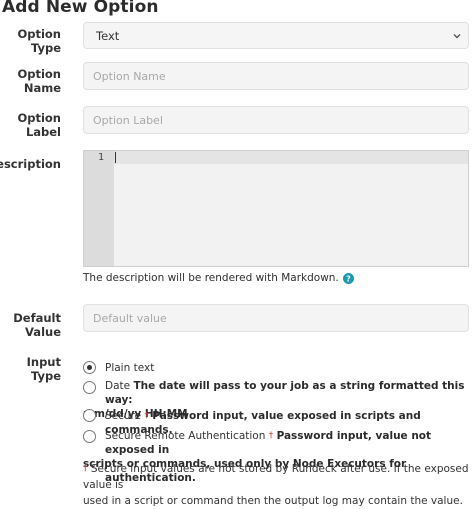 Image resolution: width=474 pixels, height=509 pixels. I want to click on question-circle-icon: ?, so click(348, 278).